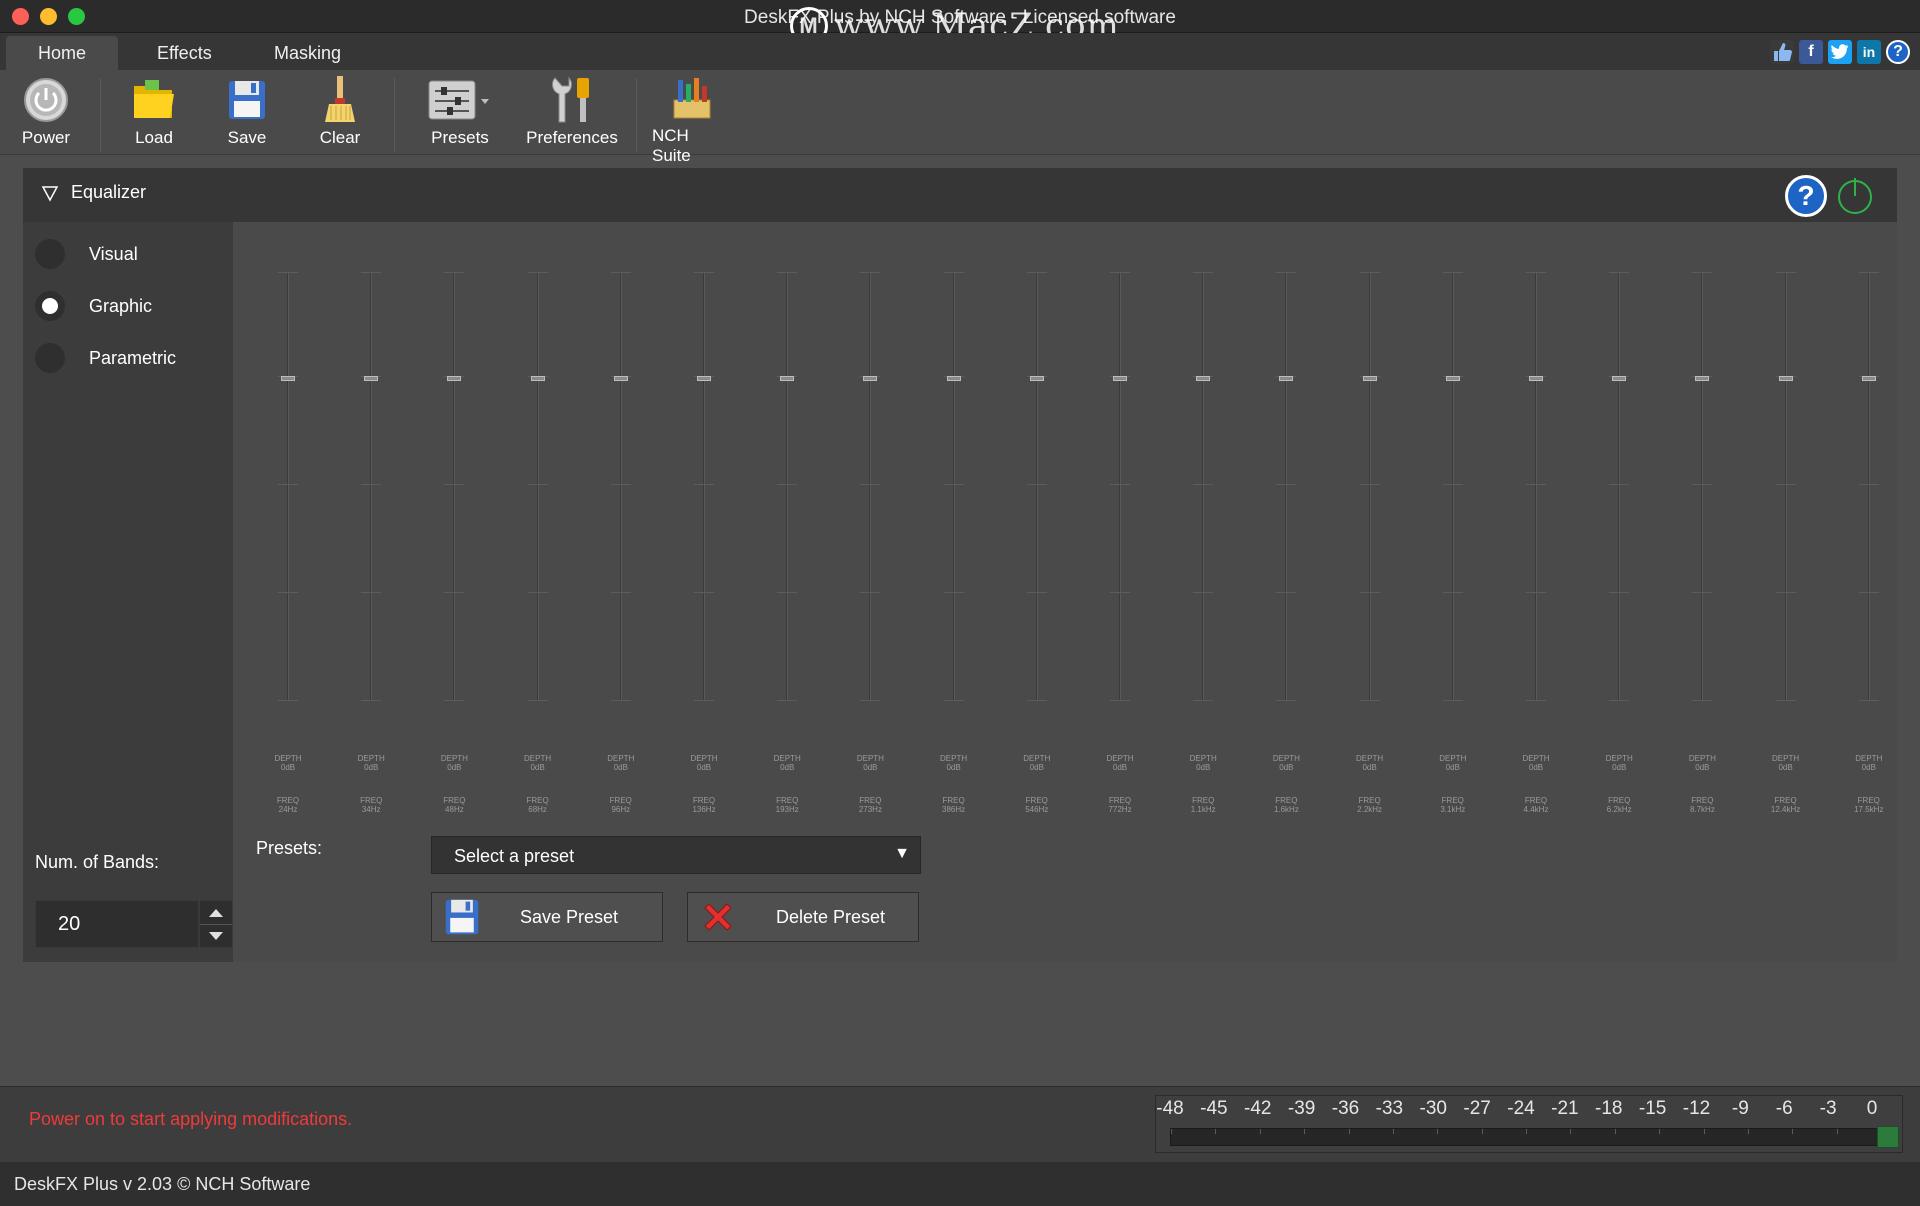 This screenshot has width=1920, height=1206. I want to click on tab-effects: Effects, so click(184, 53).